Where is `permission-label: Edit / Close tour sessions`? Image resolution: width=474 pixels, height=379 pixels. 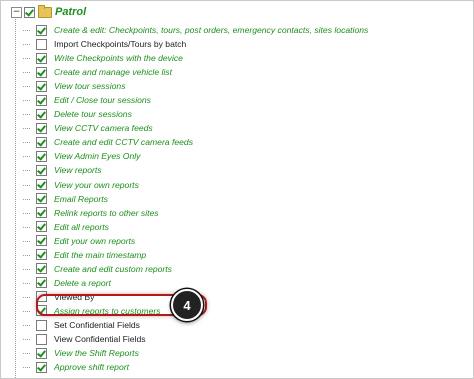
permission-label: Edit / Close tour sessions is located at coordinates (102, 100).